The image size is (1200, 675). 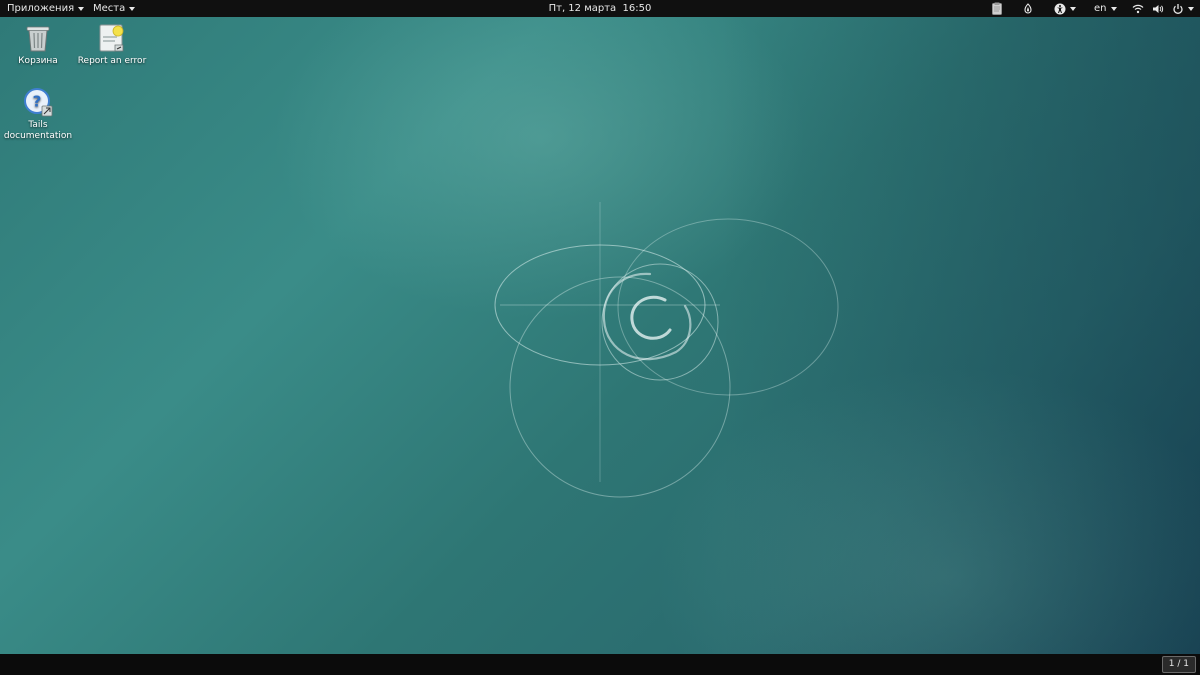 I want to click on volume-icon, so click(x=1158, y=8).